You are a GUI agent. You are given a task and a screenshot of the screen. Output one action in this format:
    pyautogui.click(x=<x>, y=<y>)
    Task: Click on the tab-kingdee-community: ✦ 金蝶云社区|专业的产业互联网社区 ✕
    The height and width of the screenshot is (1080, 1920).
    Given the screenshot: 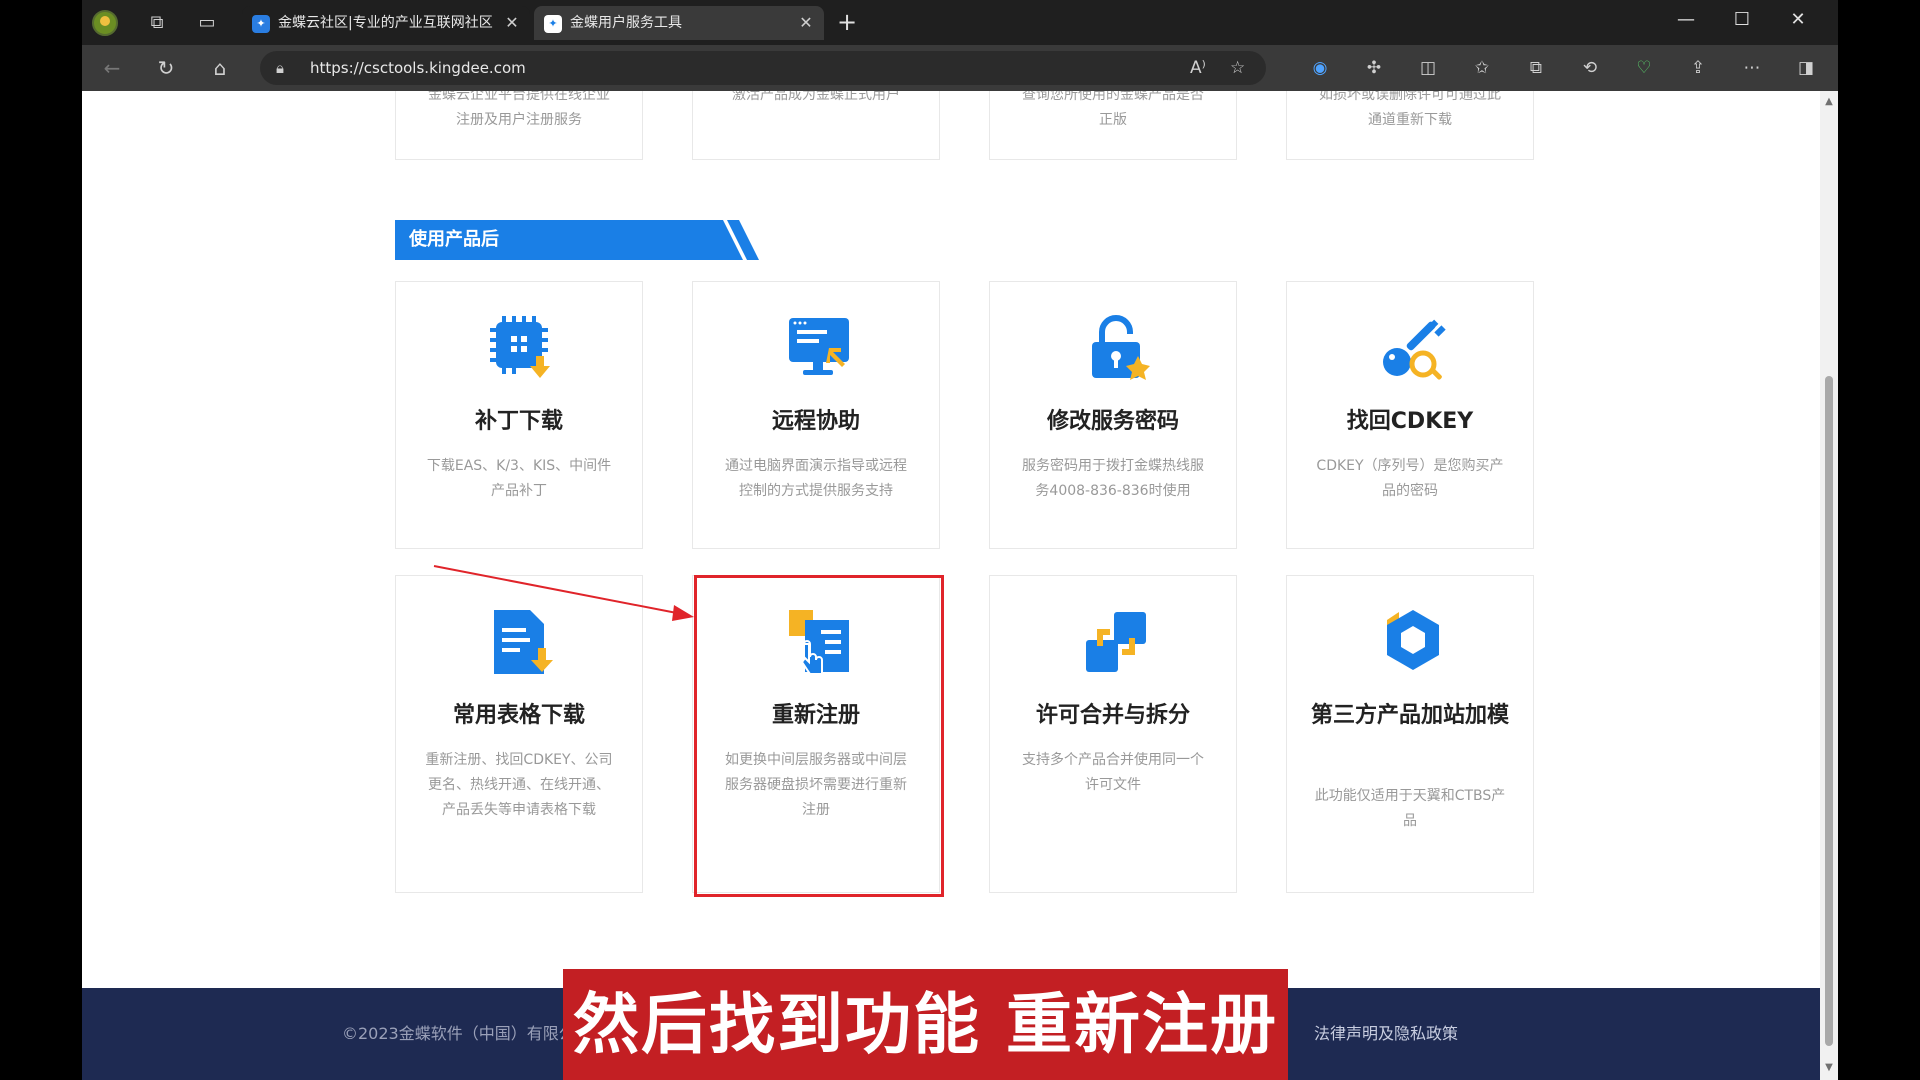 What is the action you would take?
    pyautogui.click(x=386, y=23)
    